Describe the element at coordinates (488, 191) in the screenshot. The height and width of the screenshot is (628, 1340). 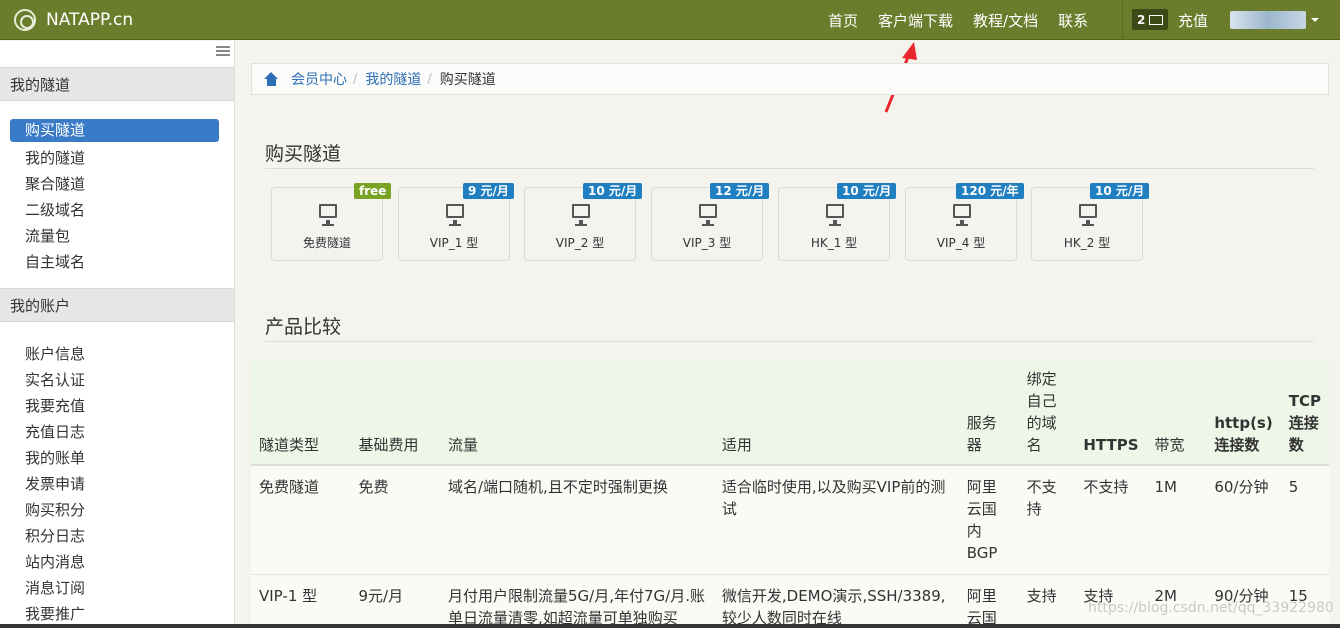
I see `price-badge: 9 元/月` at that location.